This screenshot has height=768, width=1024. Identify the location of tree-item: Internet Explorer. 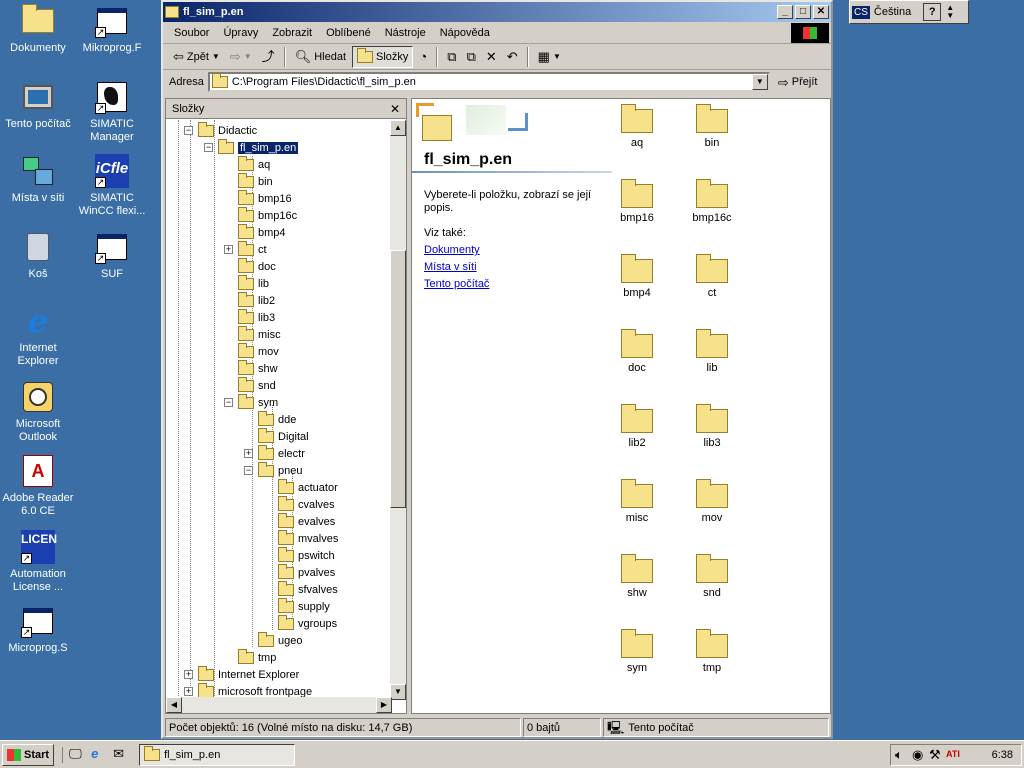
(248, 674).